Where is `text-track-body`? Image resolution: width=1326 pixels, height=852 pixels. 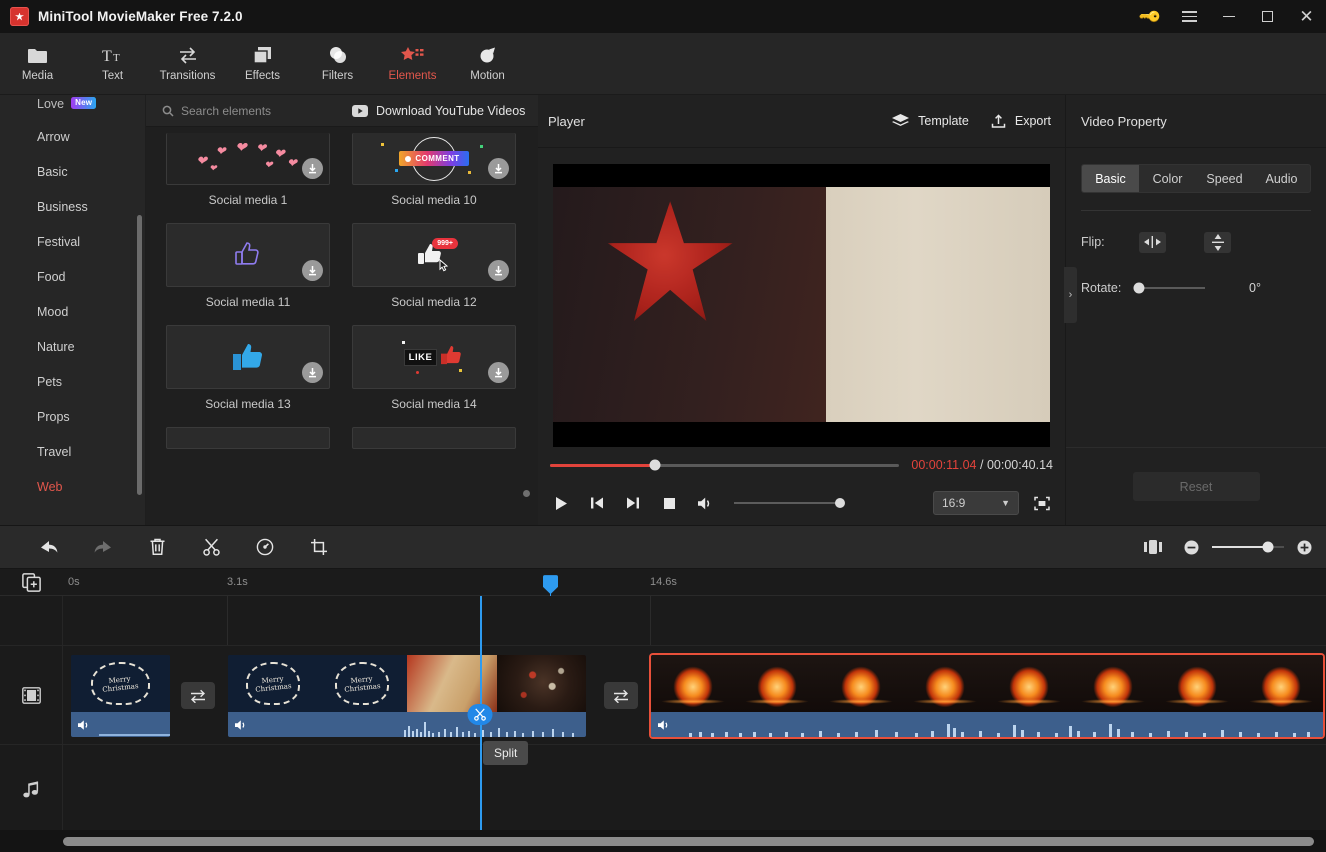 text-track-body is located at coordinates (694, 621).